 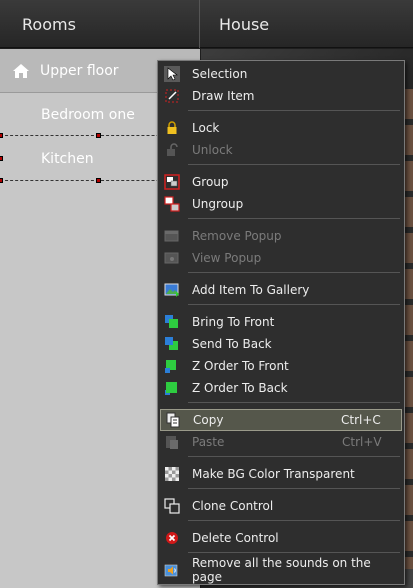 What do you see at coordinates (172, 128) in the screenshot?
I see `lock-icon` at bounding box center [172, 128].